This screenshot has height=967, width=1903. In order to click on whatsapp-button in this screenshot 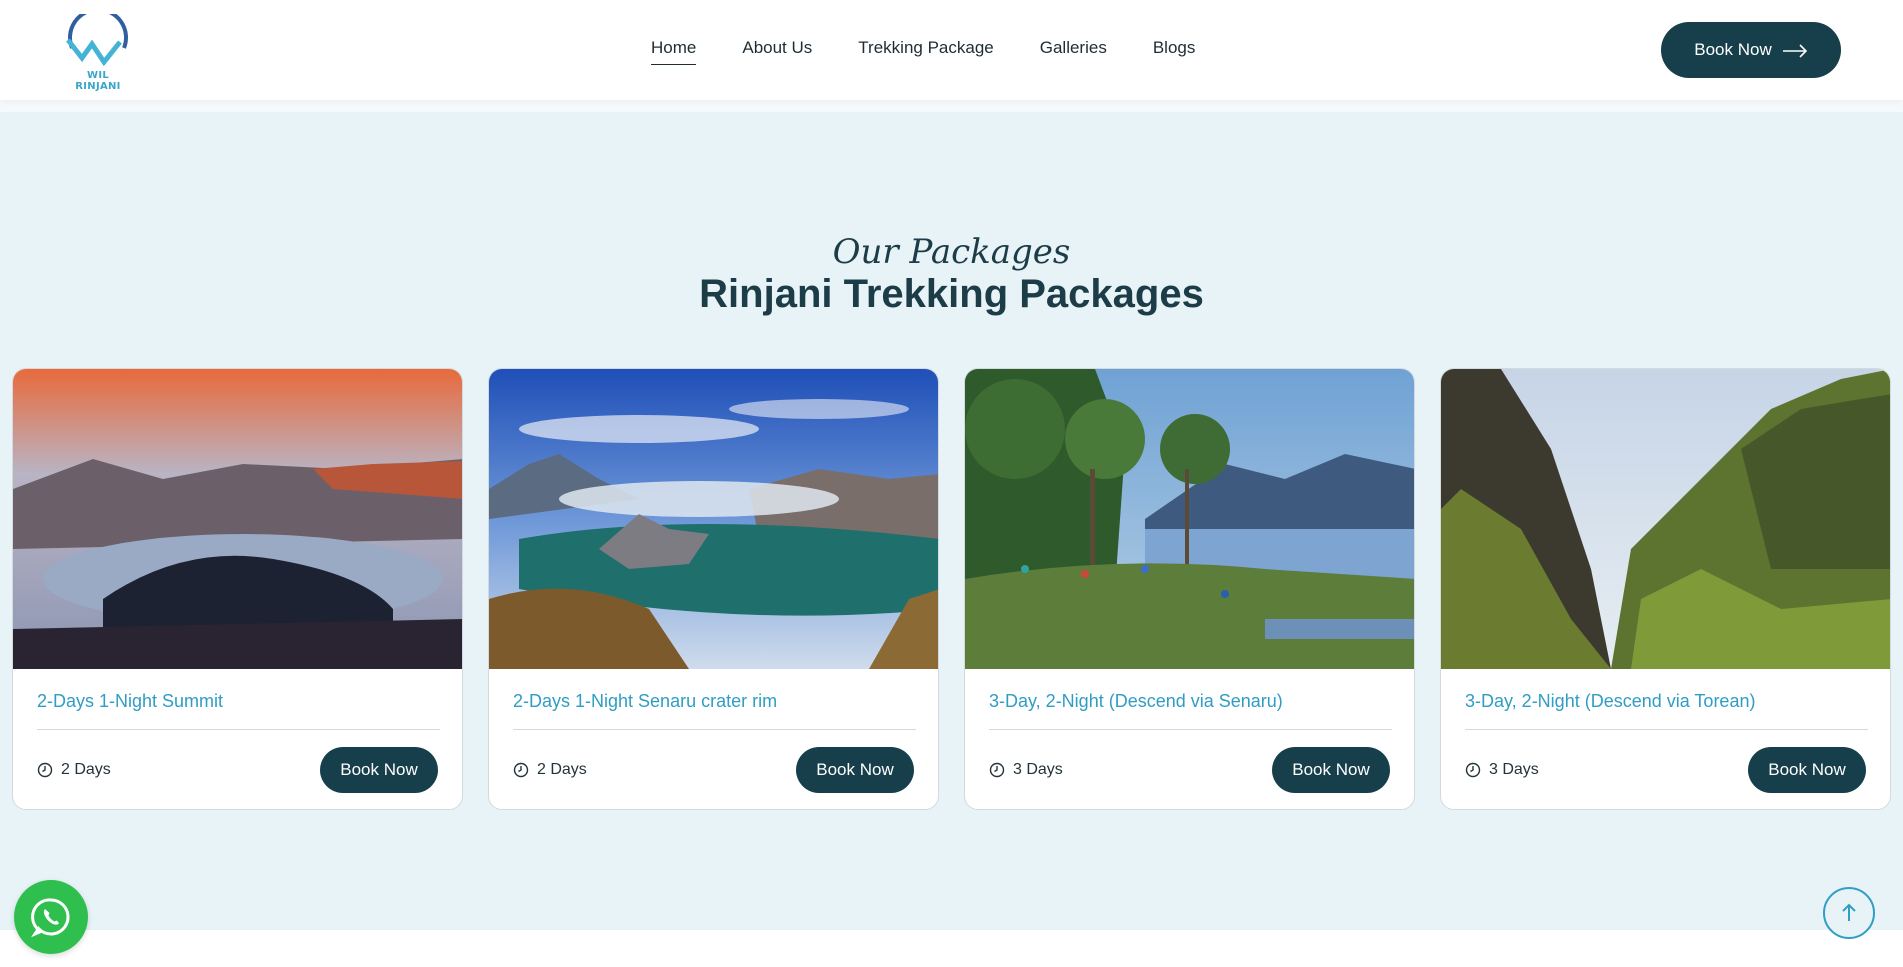, I will do `click(51, 917)`.